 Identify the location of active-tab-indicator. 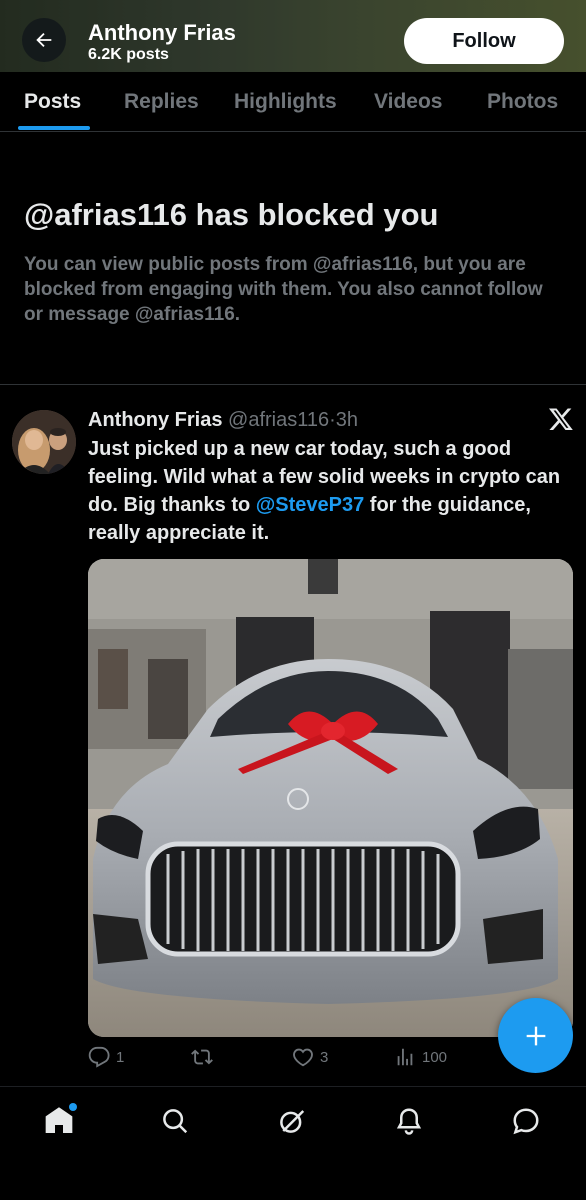
(54, 128).